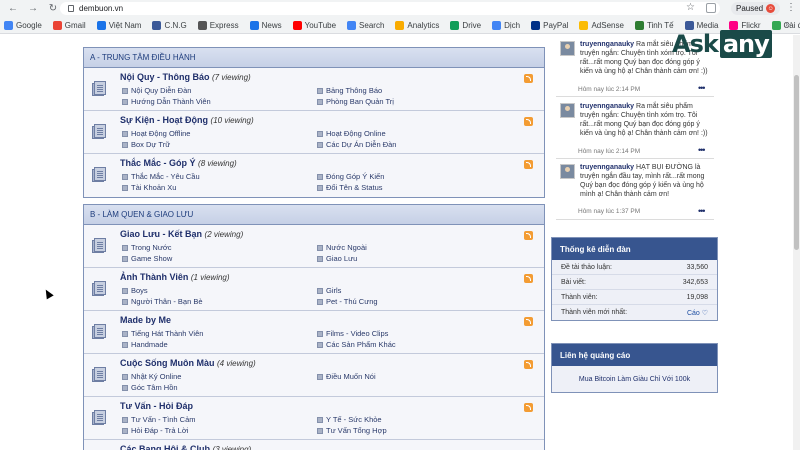  Describe the element at coordinates (118, 25) in the screenshot. I see `bookmark-item: Việt Nam` at that location.